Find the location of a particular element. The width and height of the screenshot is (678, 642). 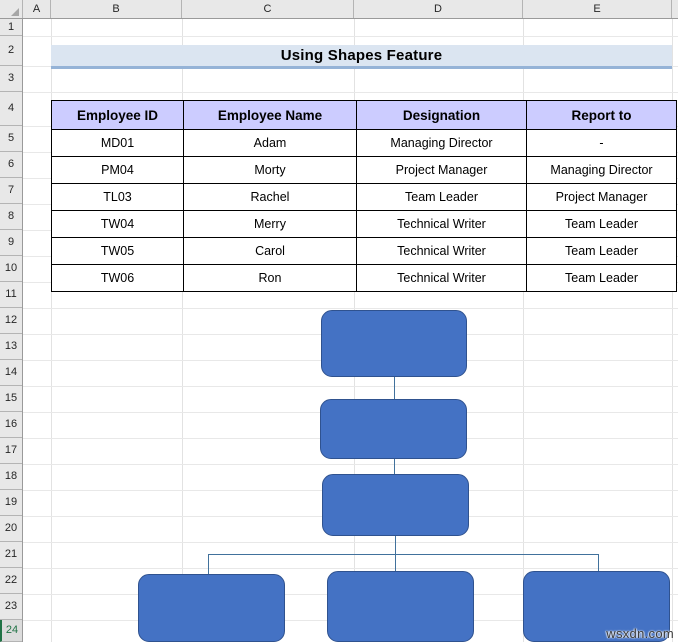

row-header-10: 10 is located at coordinates (11, 269).